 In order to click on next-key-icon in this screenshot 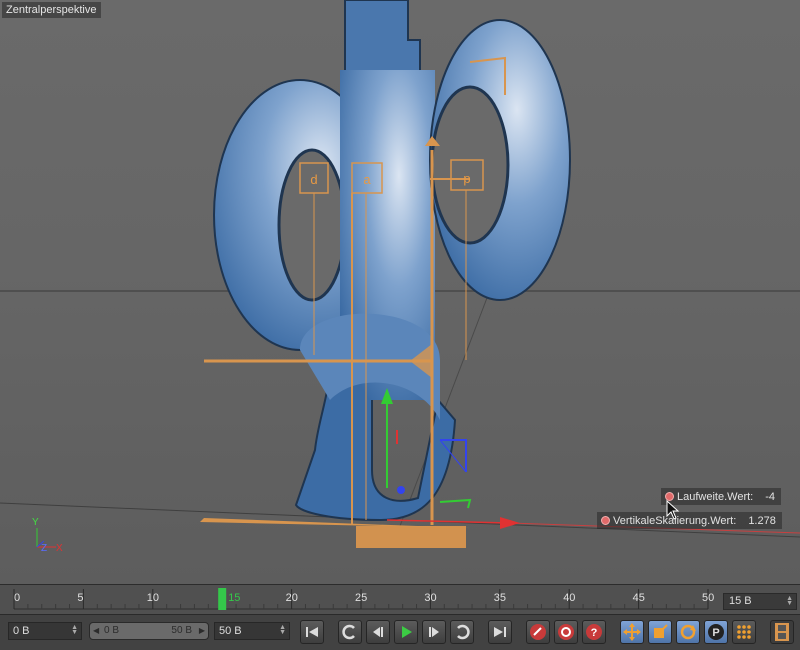, I will do `click(463, 632)`.